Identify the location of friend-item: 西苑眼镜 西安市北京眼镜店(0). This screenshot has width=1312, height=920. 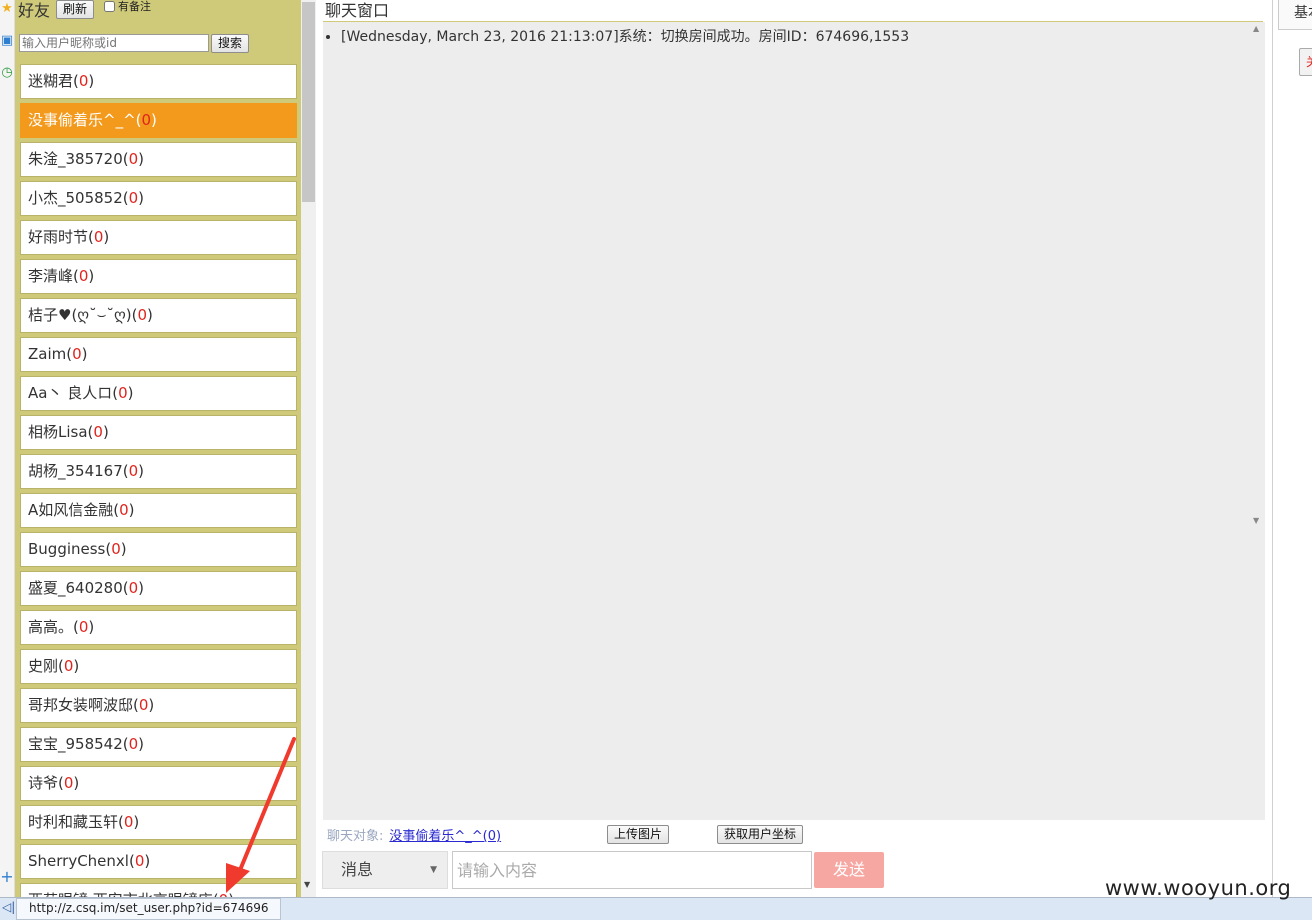
(158, 890).